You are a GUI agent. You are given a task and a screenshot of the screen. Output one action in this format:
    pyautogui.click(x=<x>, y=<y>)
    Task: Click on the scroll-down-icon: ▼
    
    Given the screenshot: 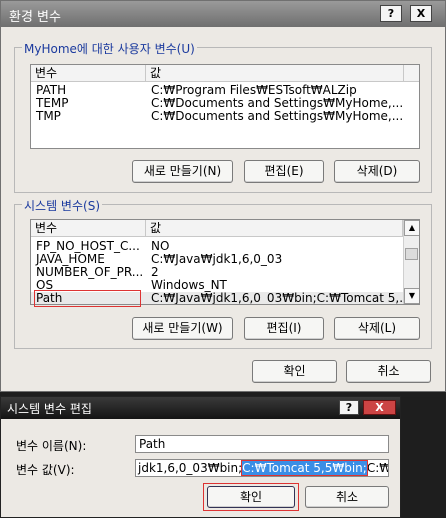 What is the action you would take?
    pyautogui.click(x=411, y=296)
    